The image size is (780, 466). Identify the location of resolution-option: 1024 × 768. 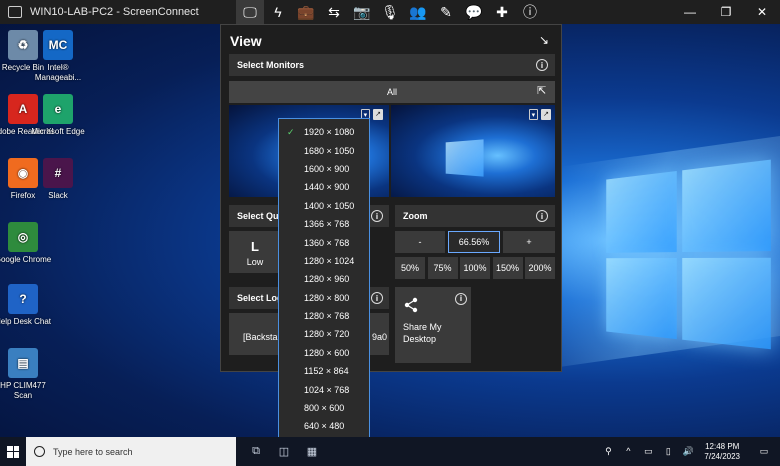
(324, 389).